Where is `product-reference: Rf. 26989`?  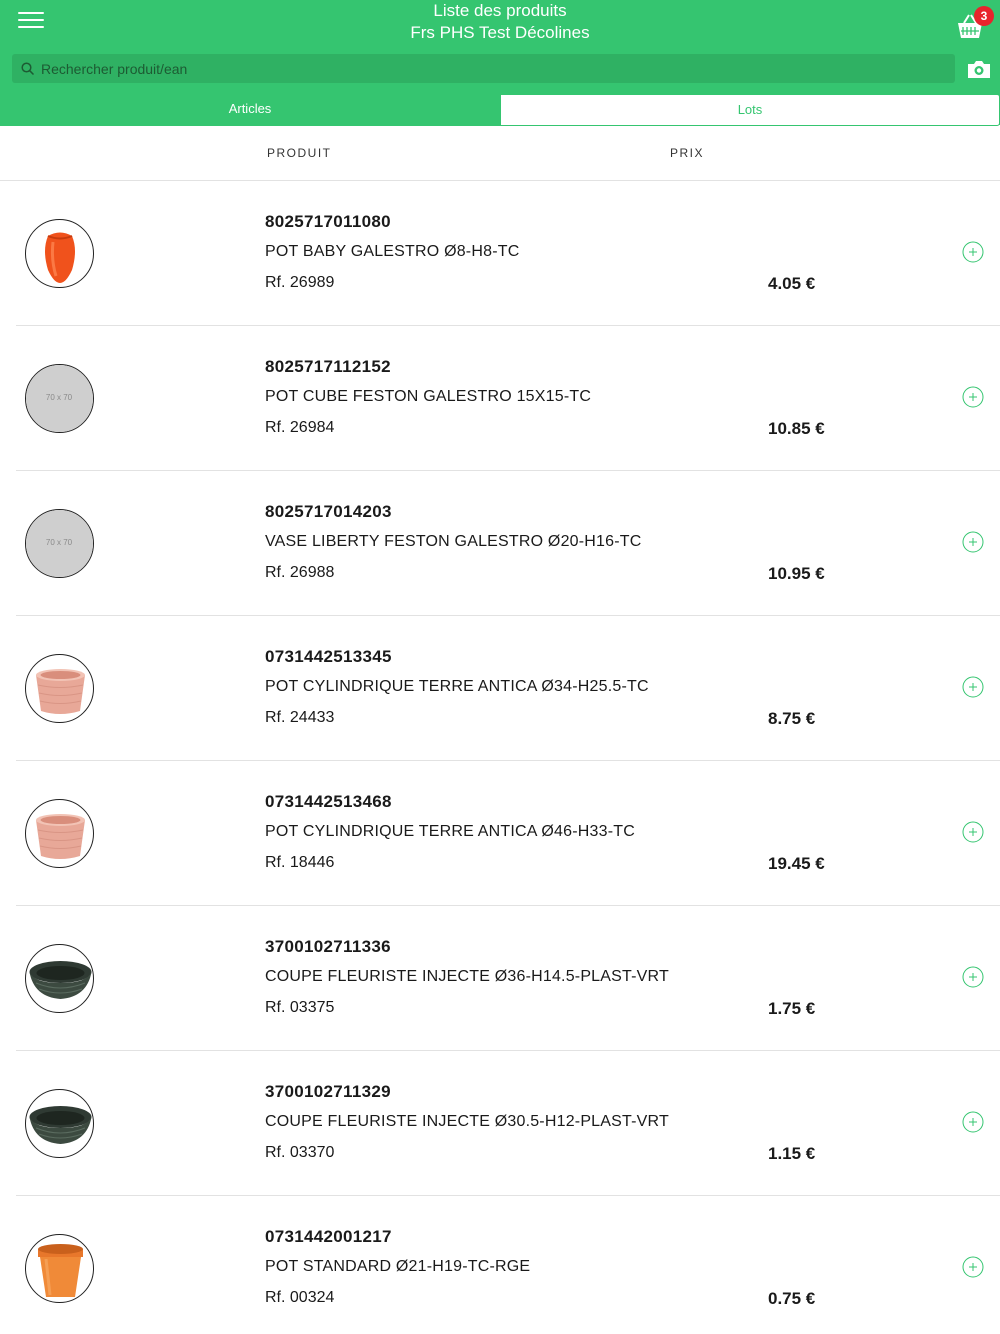 product-reference: Rf. 26989 is located at coordinates (300, 282).